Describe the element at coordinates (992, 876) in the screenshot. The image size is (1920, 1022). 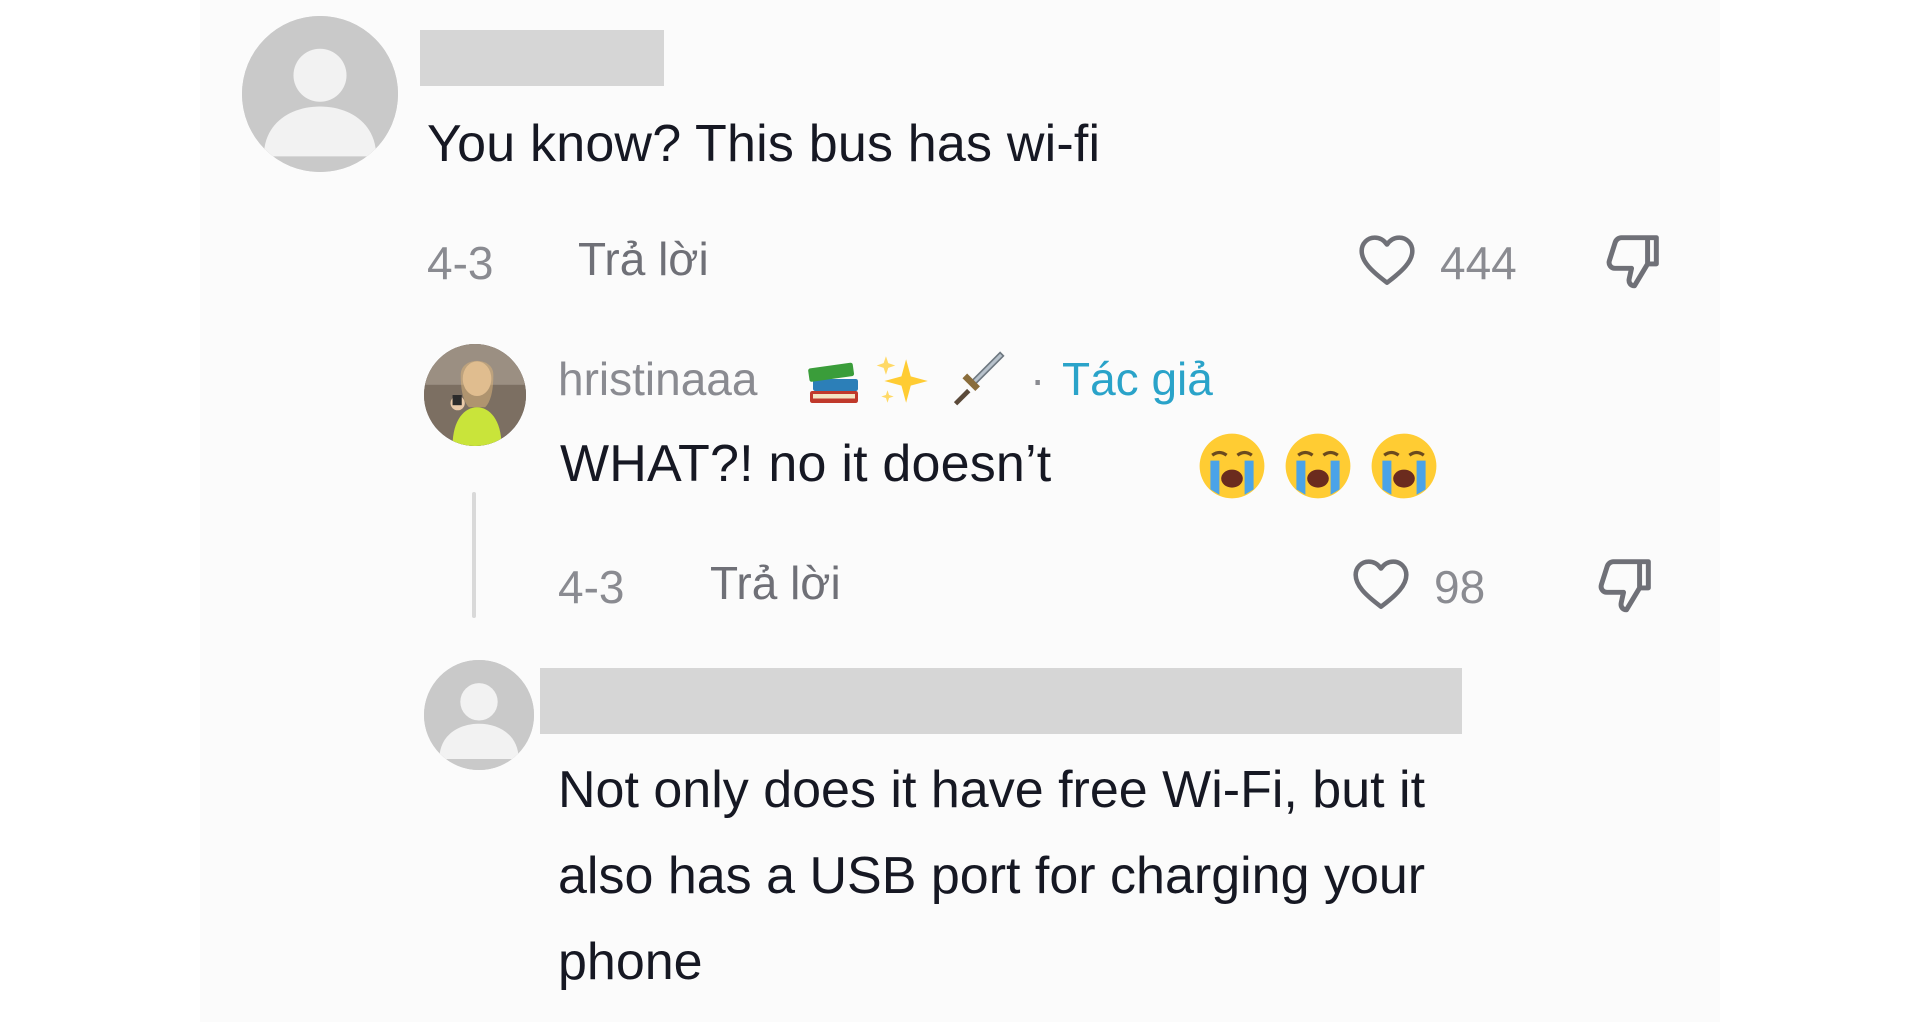
I see `reply-text-line: also has a USB port for charging your` at that location.